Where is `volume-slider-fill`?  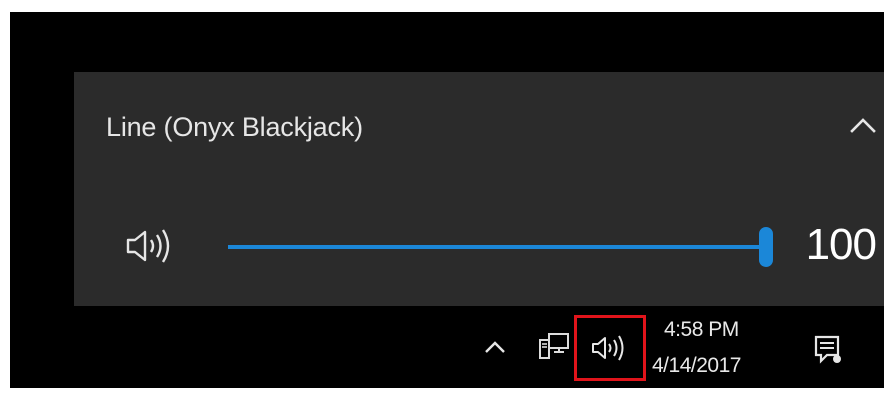 volume-slider-fill is located at coordinates (498, 247).